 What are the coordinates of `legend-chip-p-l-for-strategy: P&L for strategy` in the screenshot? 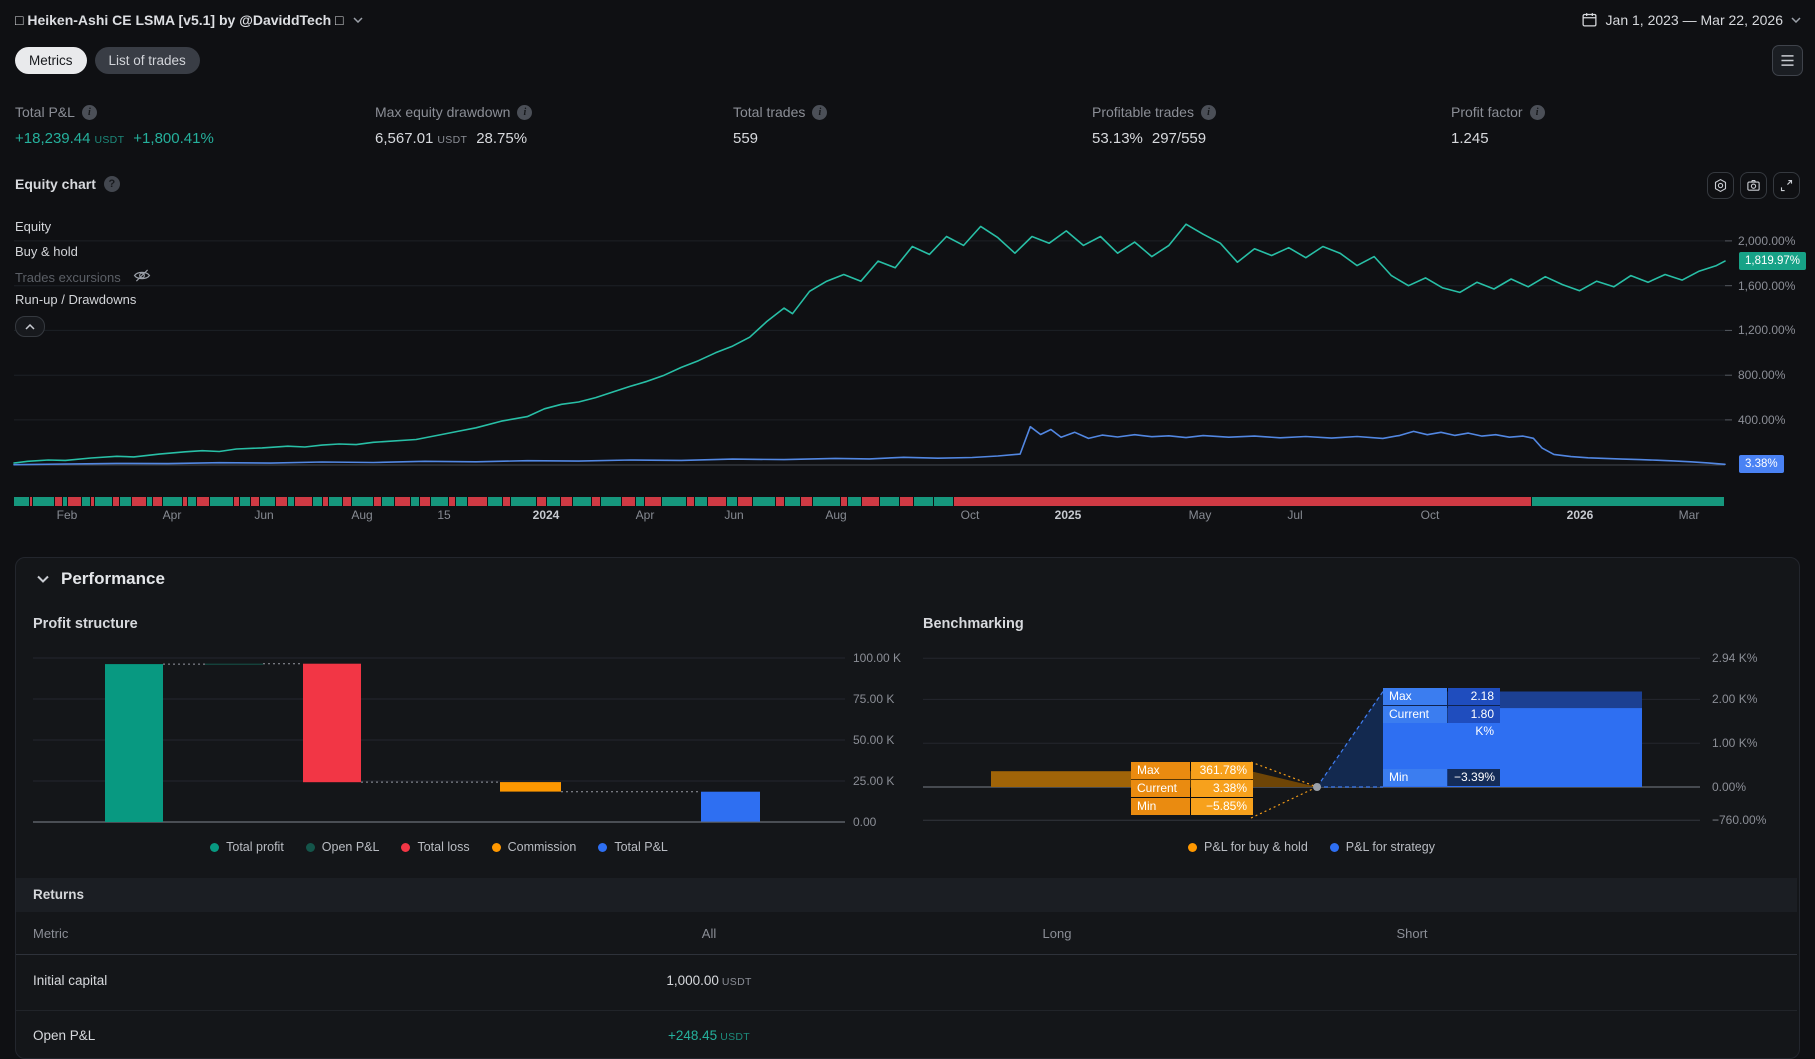 It's located at (1382, 847).